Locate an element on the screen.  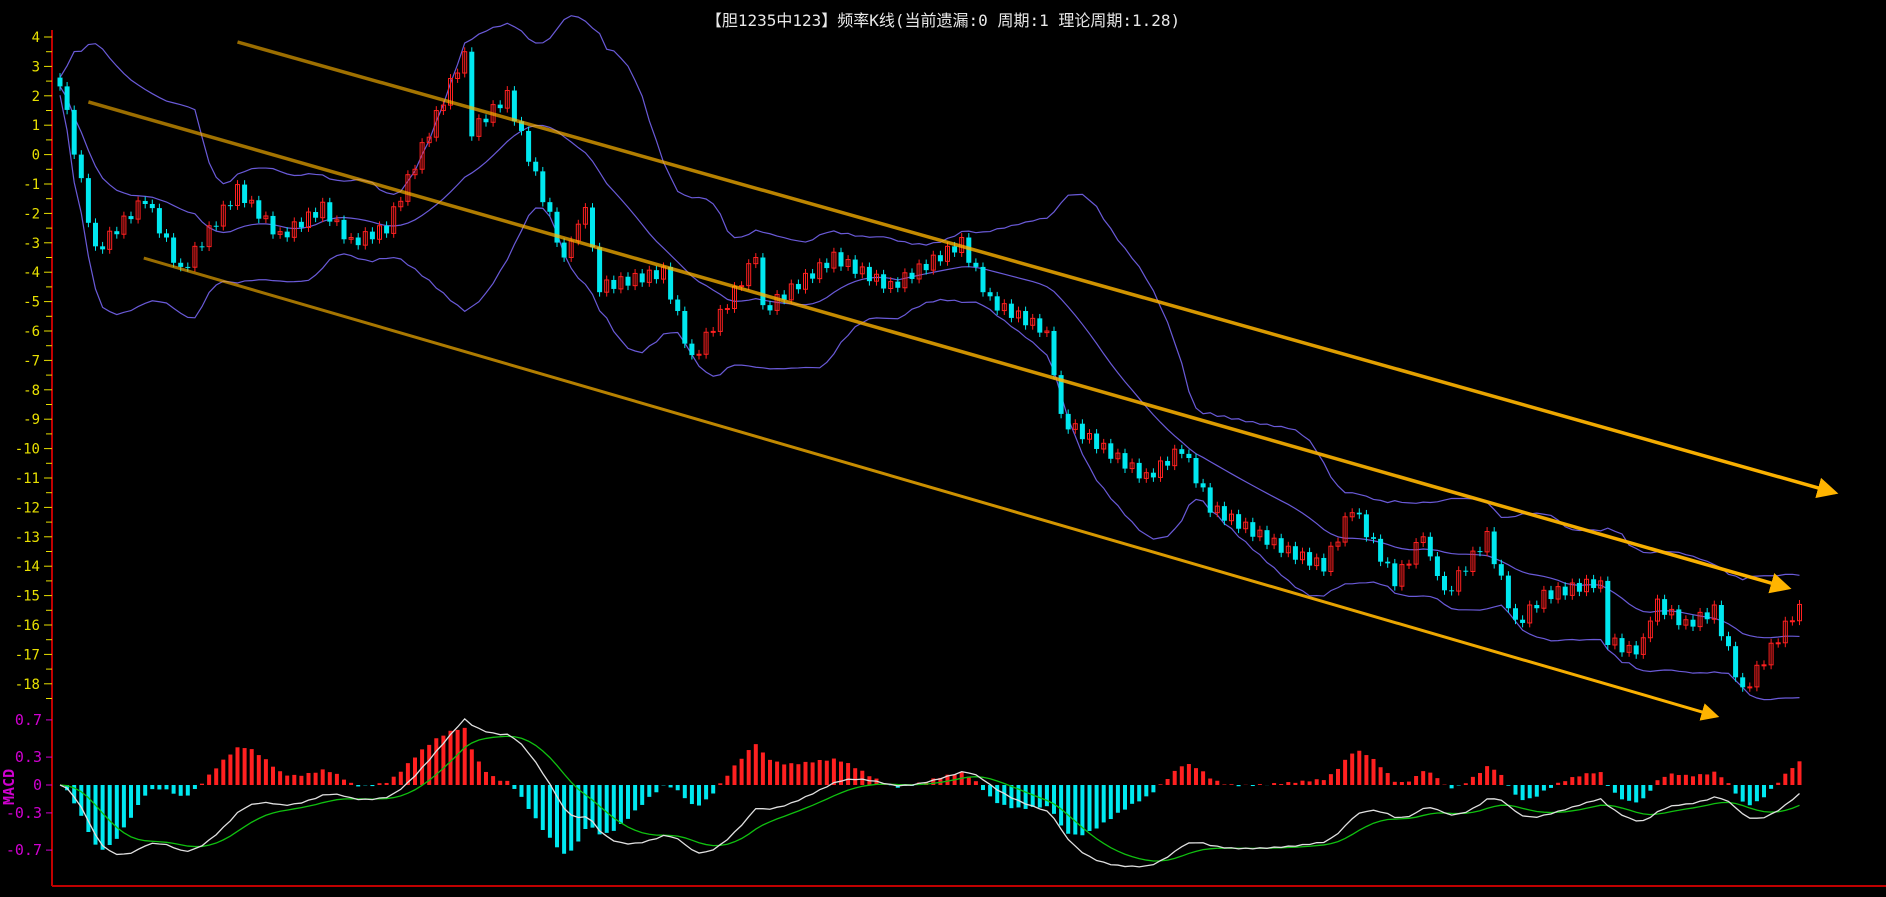
macd-tick-label: 0.7 is located at coordinates (28, 720).